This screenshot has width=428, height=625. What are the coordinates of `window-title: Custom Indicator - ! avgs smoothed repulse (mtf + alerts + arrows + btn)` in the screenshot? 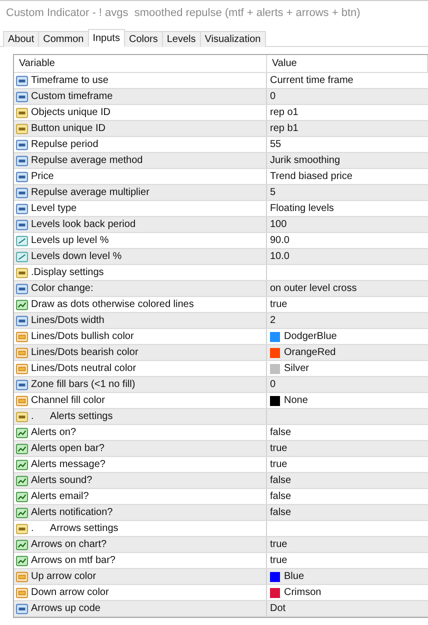 It's located at (214, 12).